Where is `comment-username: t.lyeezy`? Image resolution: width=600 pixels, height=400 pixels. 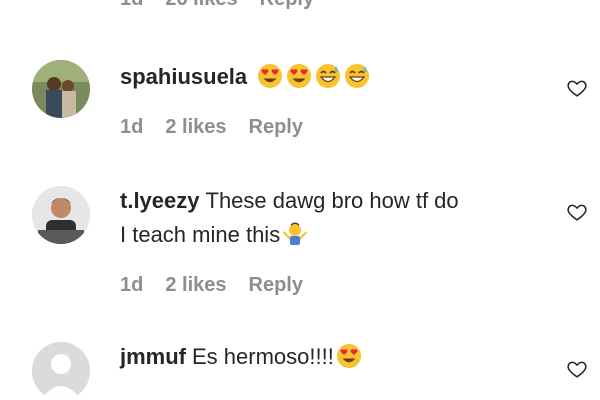
comment-username: t.lyeezy is located at coordinates (160, 200).